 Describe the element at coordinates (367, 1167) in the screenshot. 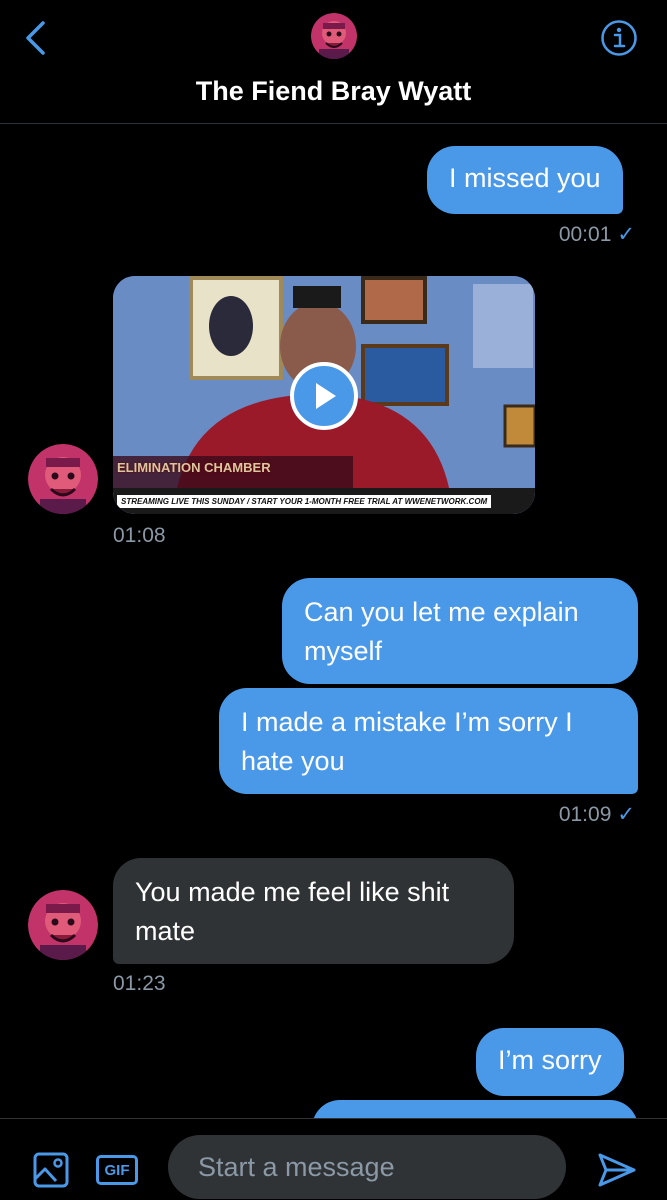

I see `message-input` at that location.